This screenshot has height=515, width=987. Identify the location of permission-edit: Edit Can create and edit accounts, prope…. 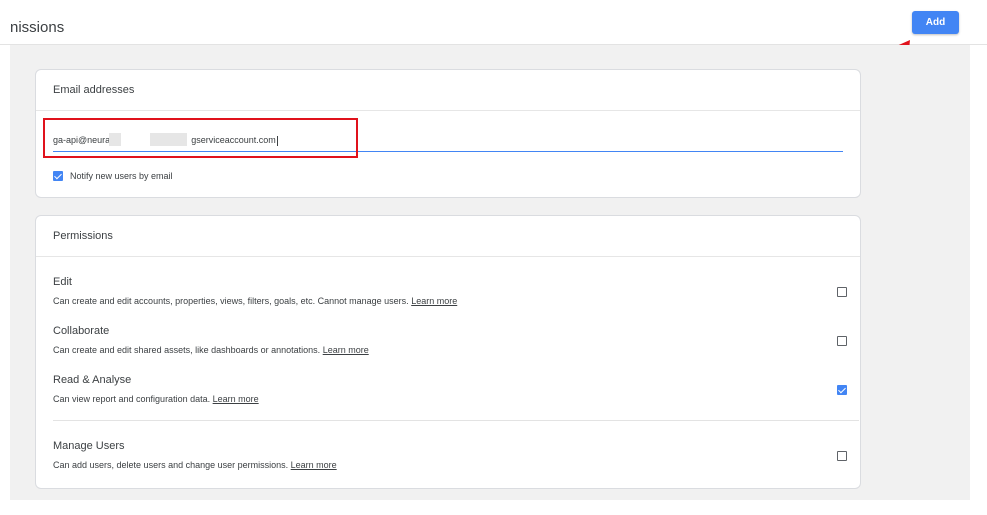
(456, 291).